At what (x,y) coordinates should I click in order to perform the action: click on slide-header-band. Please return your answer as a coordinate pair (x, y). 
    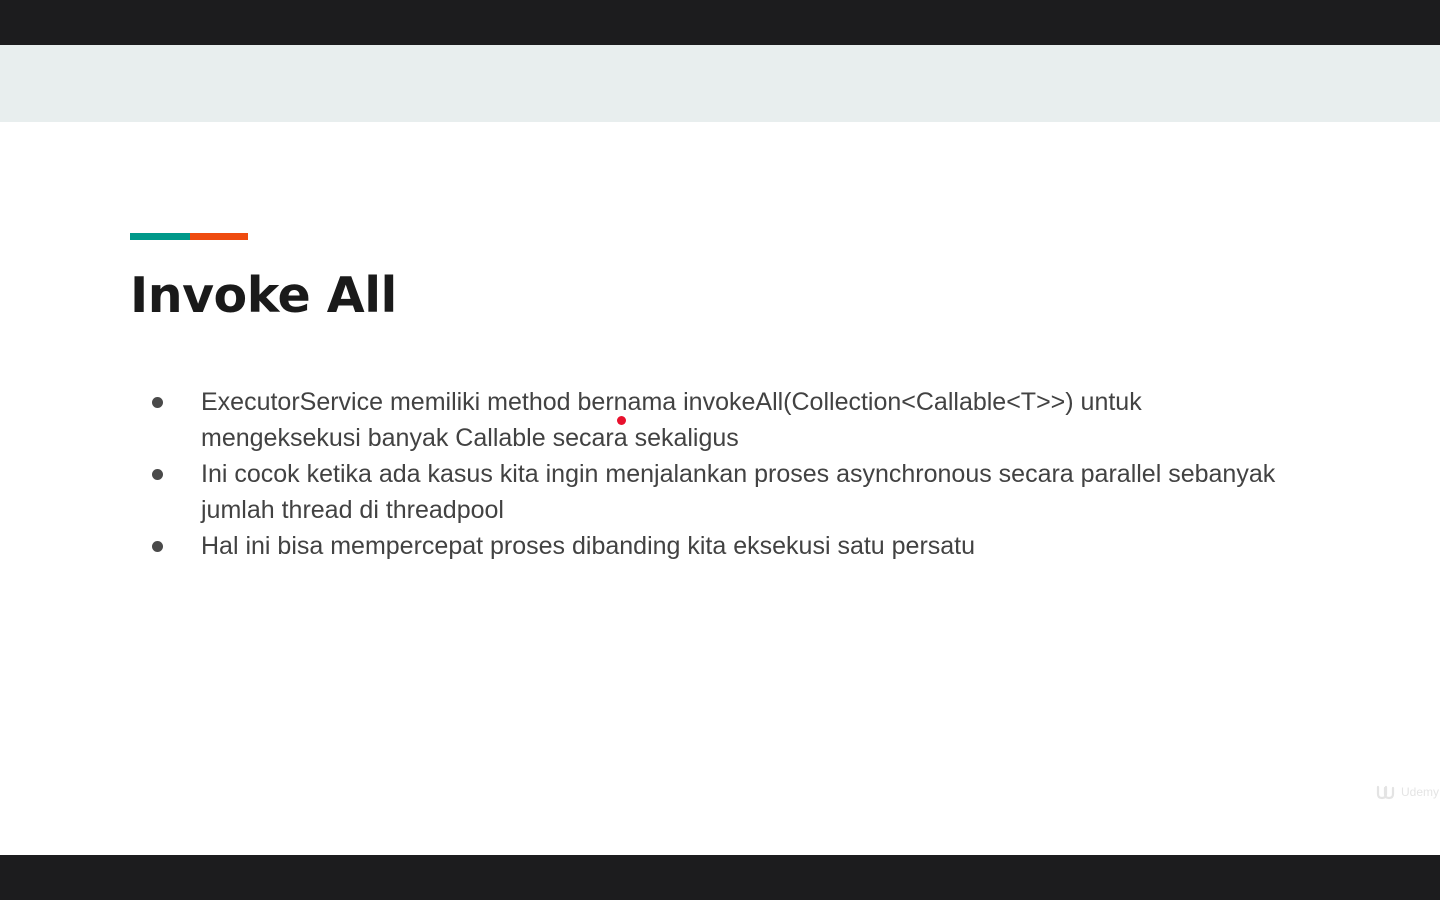
    Looking at the image, I should click on (720, 83).